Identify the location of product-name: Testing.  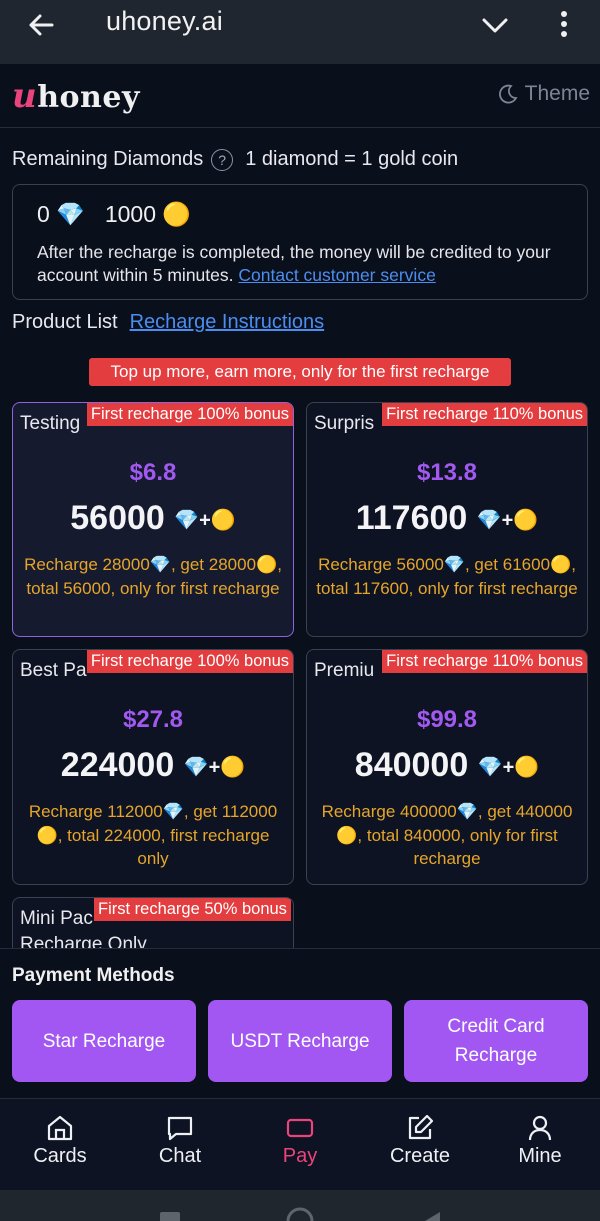
(50, 423).